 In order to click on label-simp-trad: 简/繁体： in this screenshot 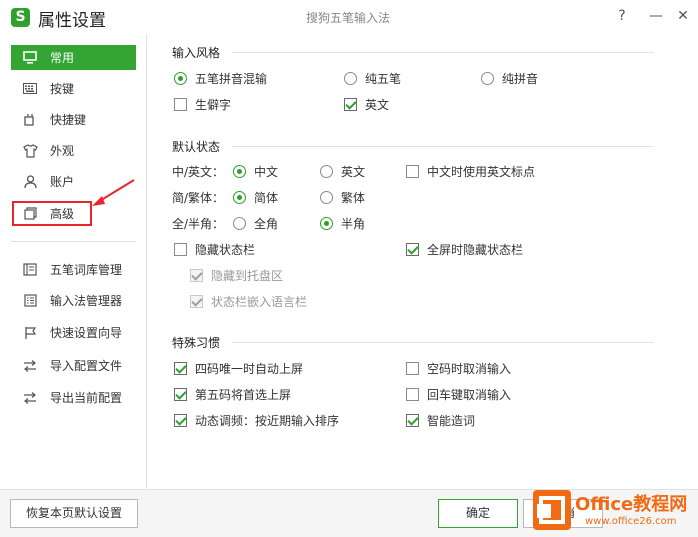, I will do `click(198, 198)`.